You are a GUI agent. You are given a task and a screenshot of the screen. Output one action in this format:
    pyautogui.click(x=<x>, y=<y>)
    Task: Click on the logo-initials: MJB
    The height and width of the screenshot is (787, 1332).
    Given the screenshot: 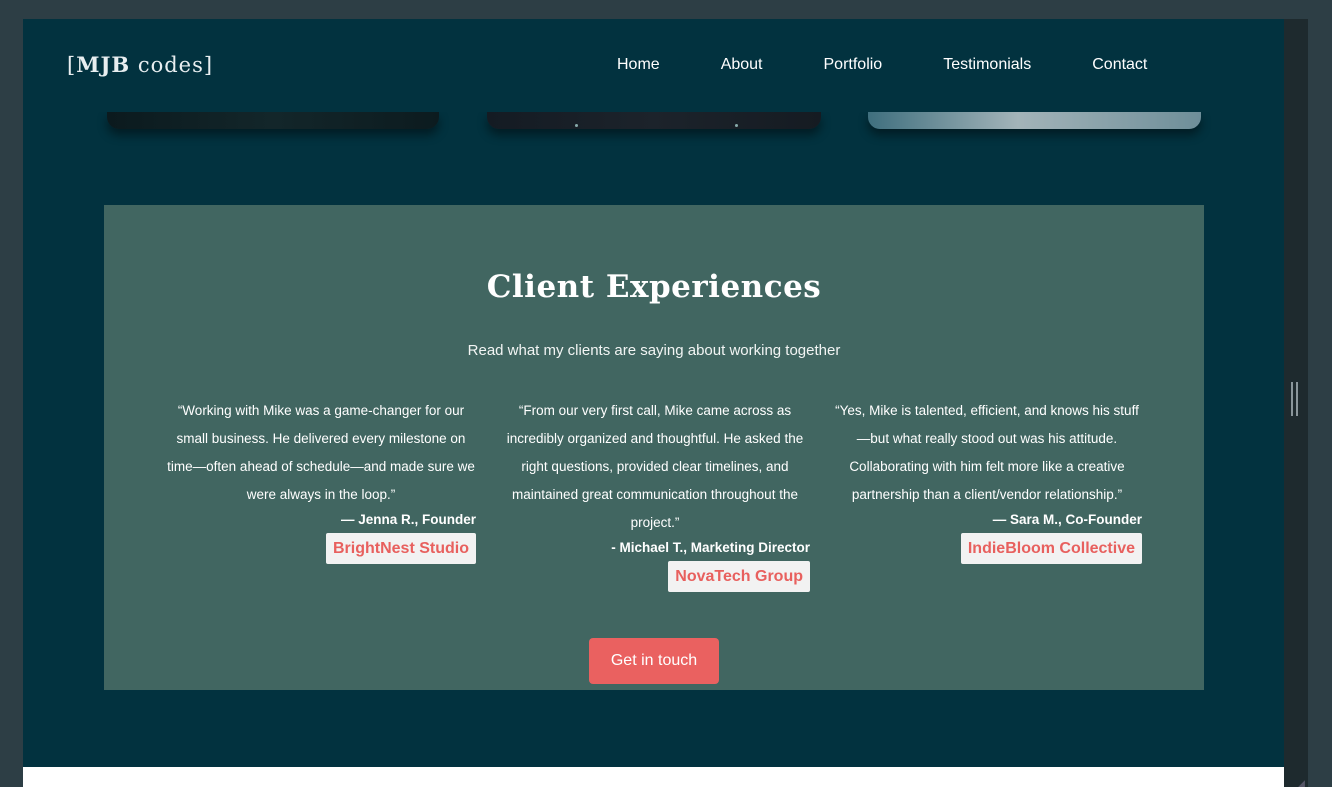 What is the action you would take?
    pyautogui.click(x=103, y=64)
    